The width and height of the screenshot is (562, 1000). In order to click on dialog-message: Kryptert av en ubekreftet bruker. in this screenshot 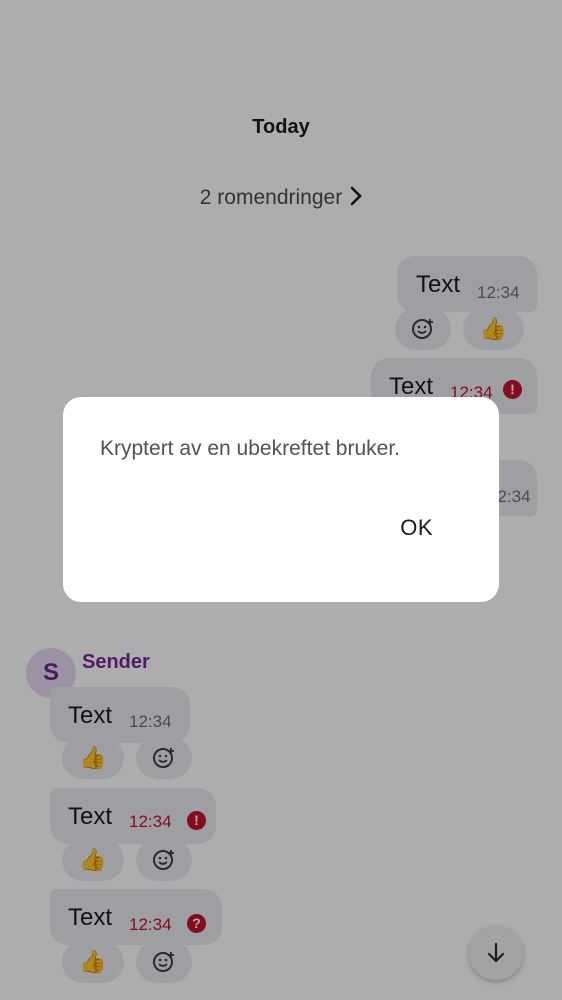, I will do `click(250, 448)`.